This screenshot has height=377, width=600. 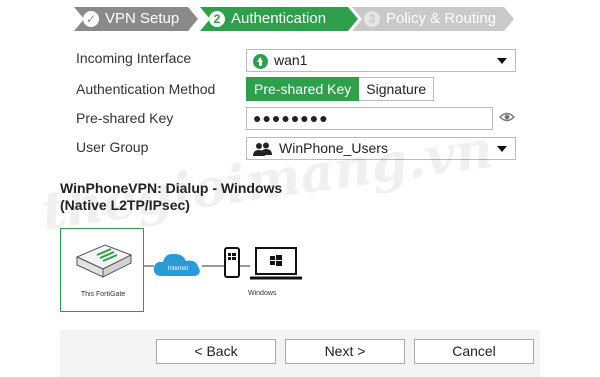 I want to click on fortigate-label: This FortiGate, so click(x=103, y=294).